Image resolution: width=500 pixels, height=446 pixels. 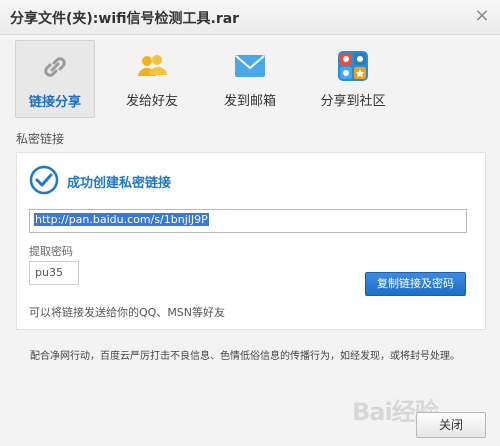 I want to click on tab-label: 链接分享, so click(x=54, y=102).